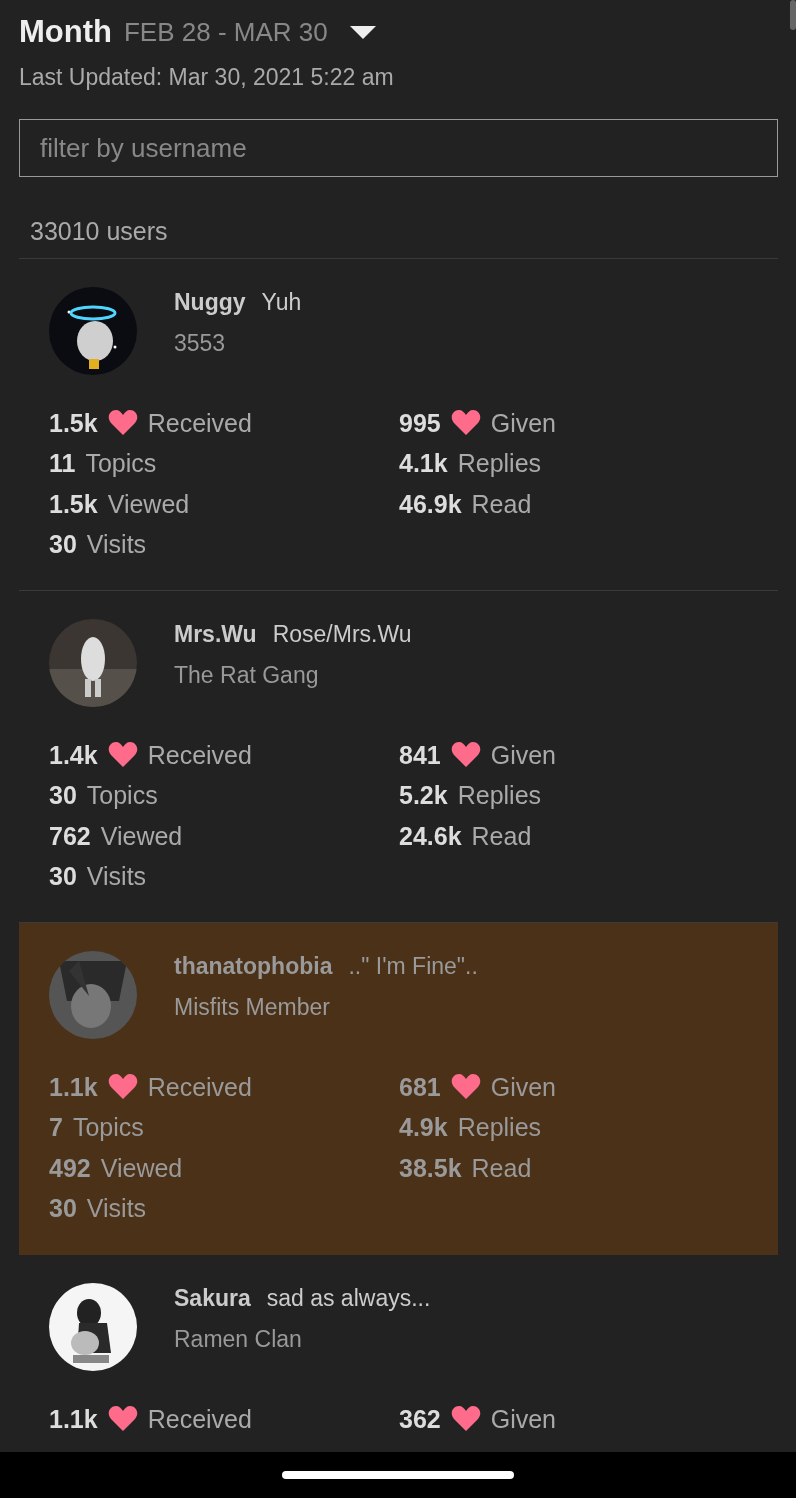  I want to click on user-subtitle: 3553, so click(200, 343).